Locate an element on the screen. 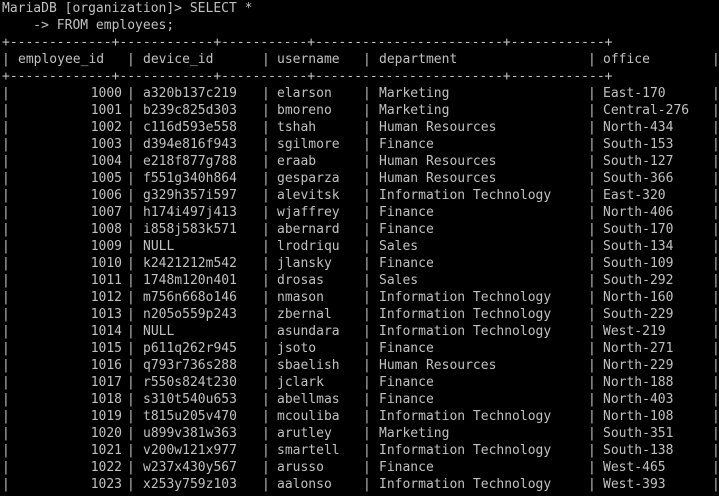 Image resolution: width=719 pixels, height=496 pixels. cell-username: drosas is located at coordinates (300, 280).